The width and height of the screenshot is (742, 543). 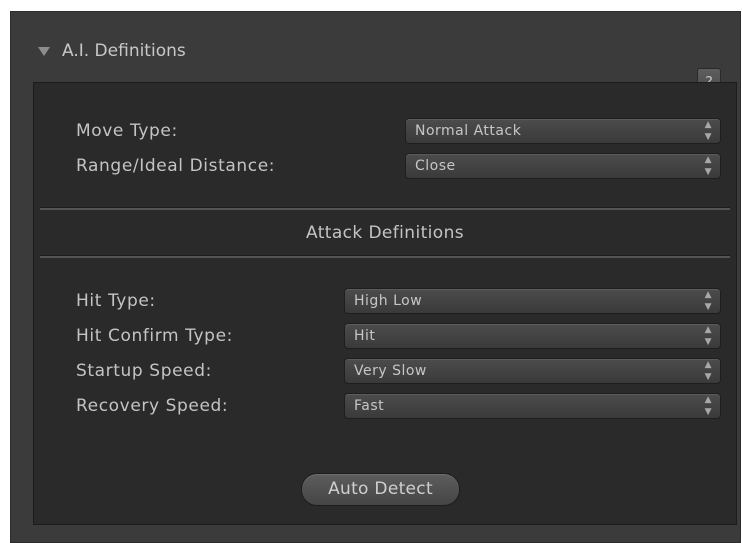 What do you see at coordinates (385, 256) in the screenshot?
I see `divider-bottom` at bounding box center [385, 256].